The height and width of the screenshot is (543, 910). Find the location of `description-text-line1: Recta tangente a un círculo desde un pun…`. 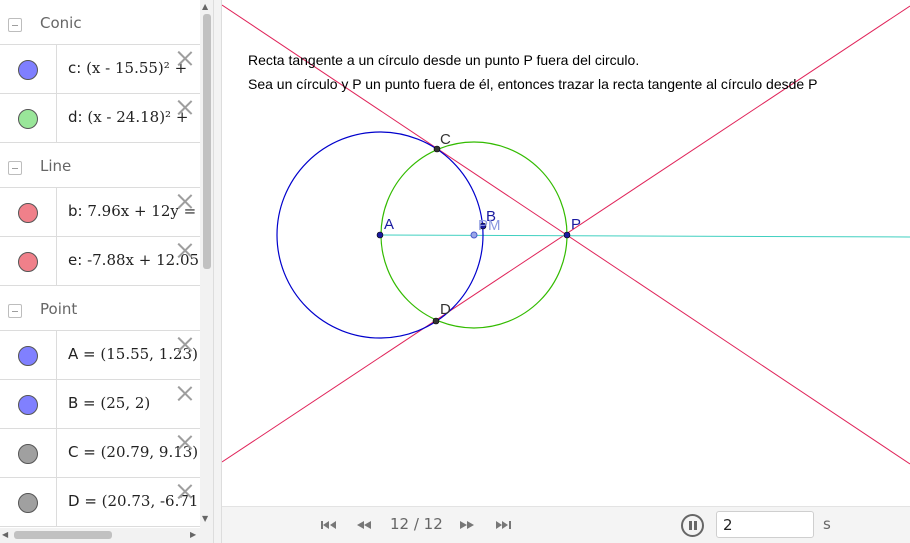

description-text-line1: Recta tangente a un círculo desde un pun… is located at coordinates (444, 60).